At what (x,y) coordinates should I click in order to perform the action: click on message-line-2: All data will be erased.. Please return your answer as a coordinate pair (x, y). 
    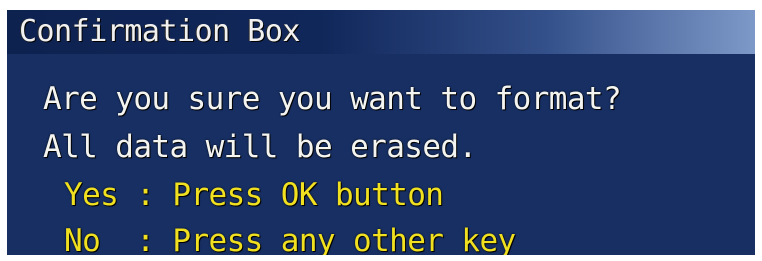
    Looking at the image, I should click on (260, 147).